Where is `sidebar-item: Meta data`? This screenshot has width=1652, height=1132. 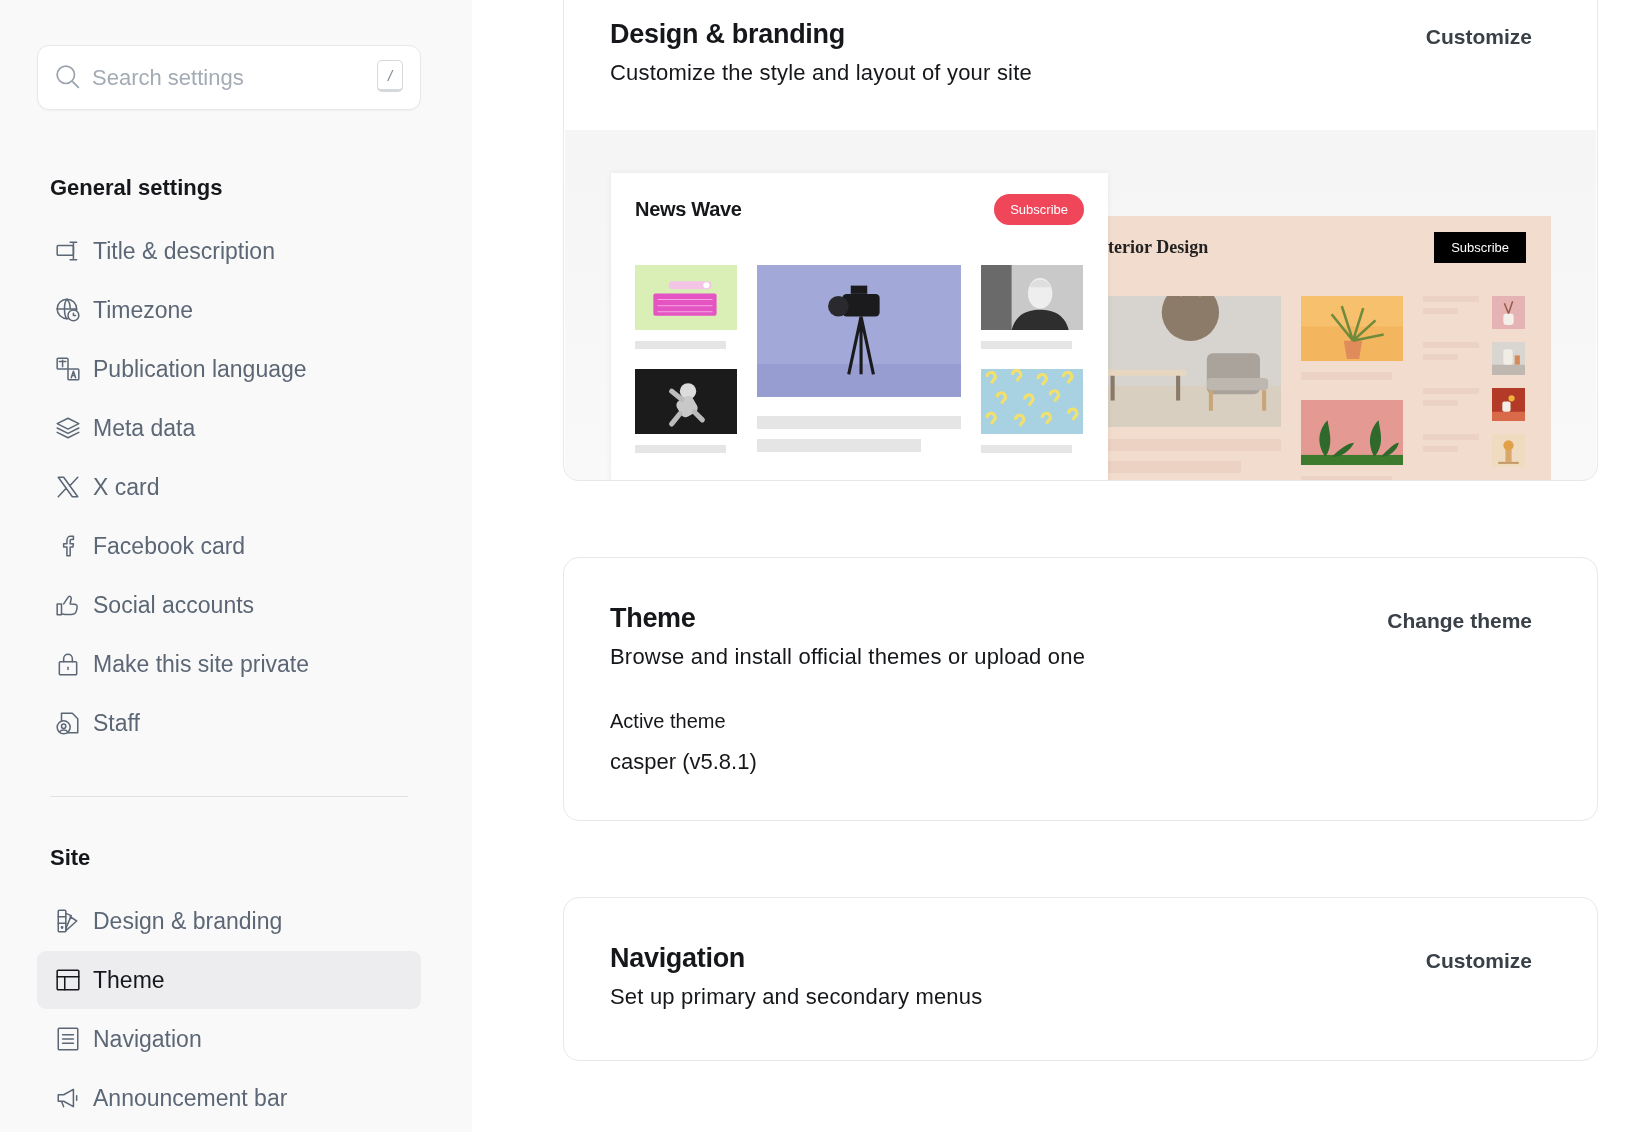
sidebar-item: Meta data is located at coordinates (229, 428).